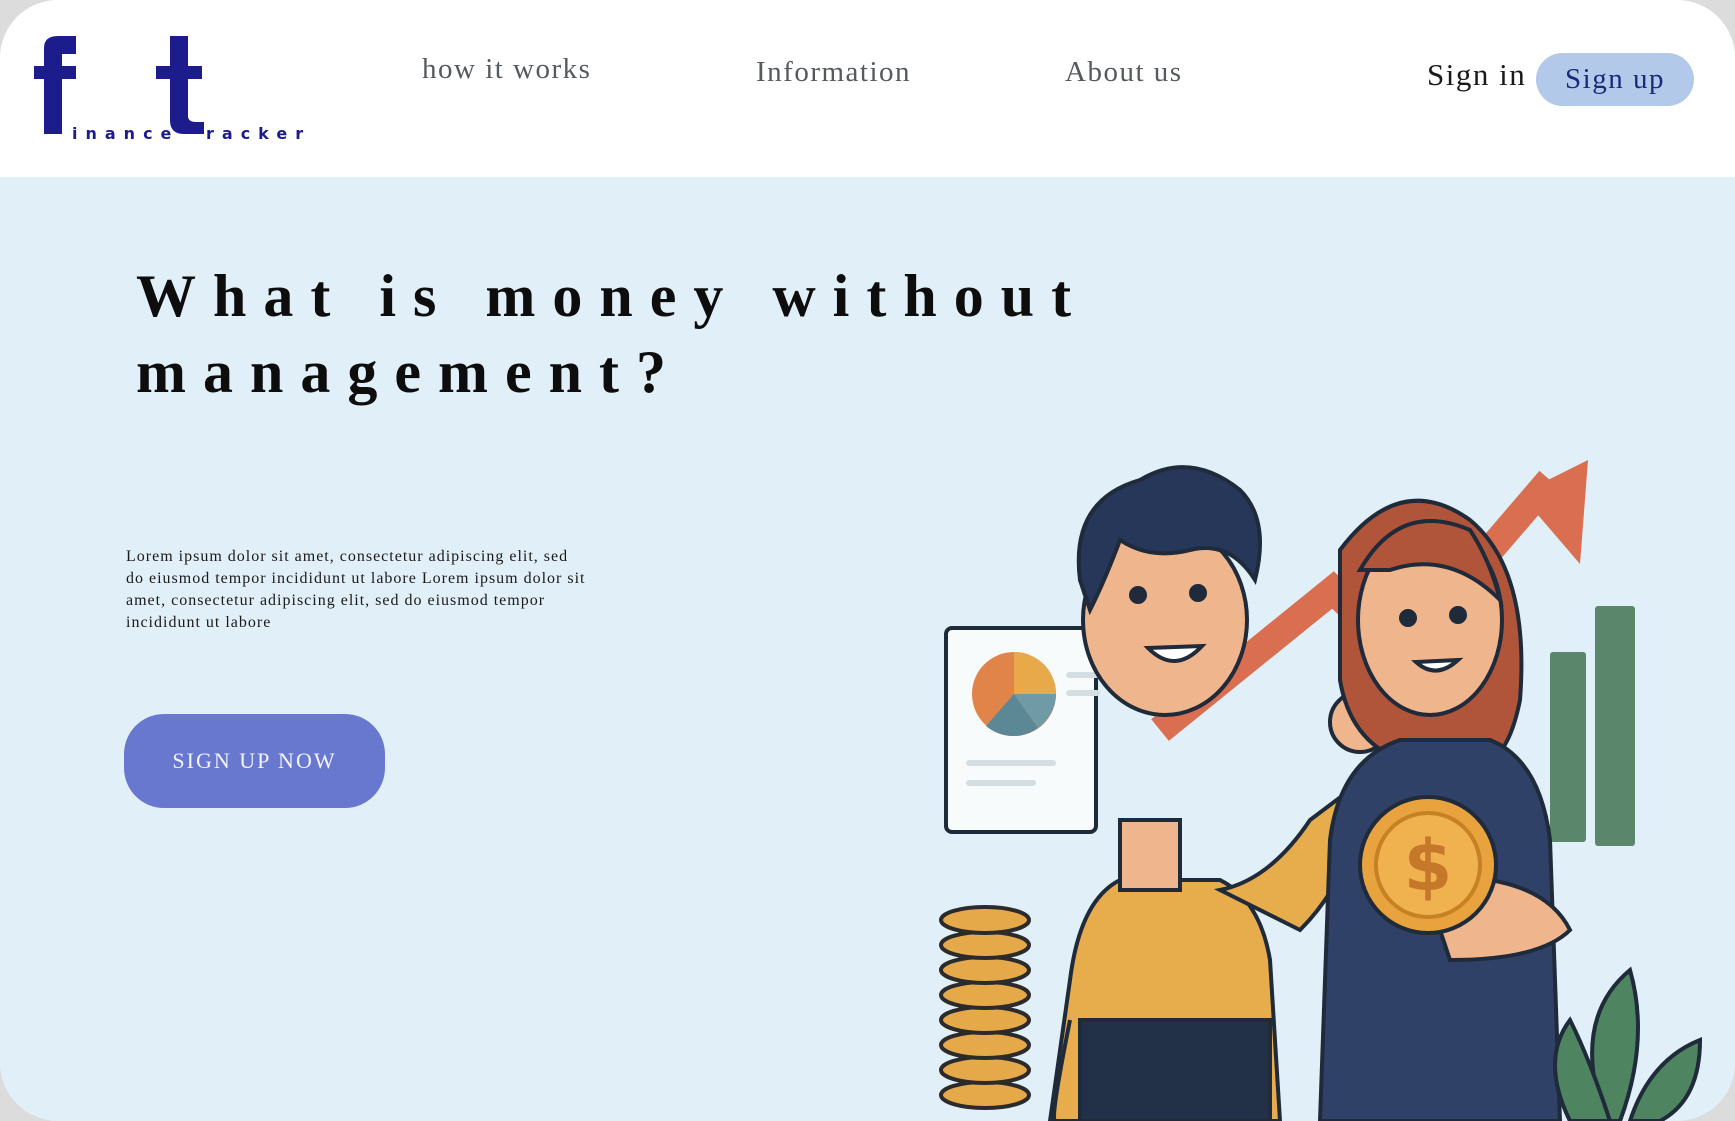 Image resolution: width=1735 pixels, height=1121 pixels. I want to click on dollar-coin-icon: $, so click(1428, 865).